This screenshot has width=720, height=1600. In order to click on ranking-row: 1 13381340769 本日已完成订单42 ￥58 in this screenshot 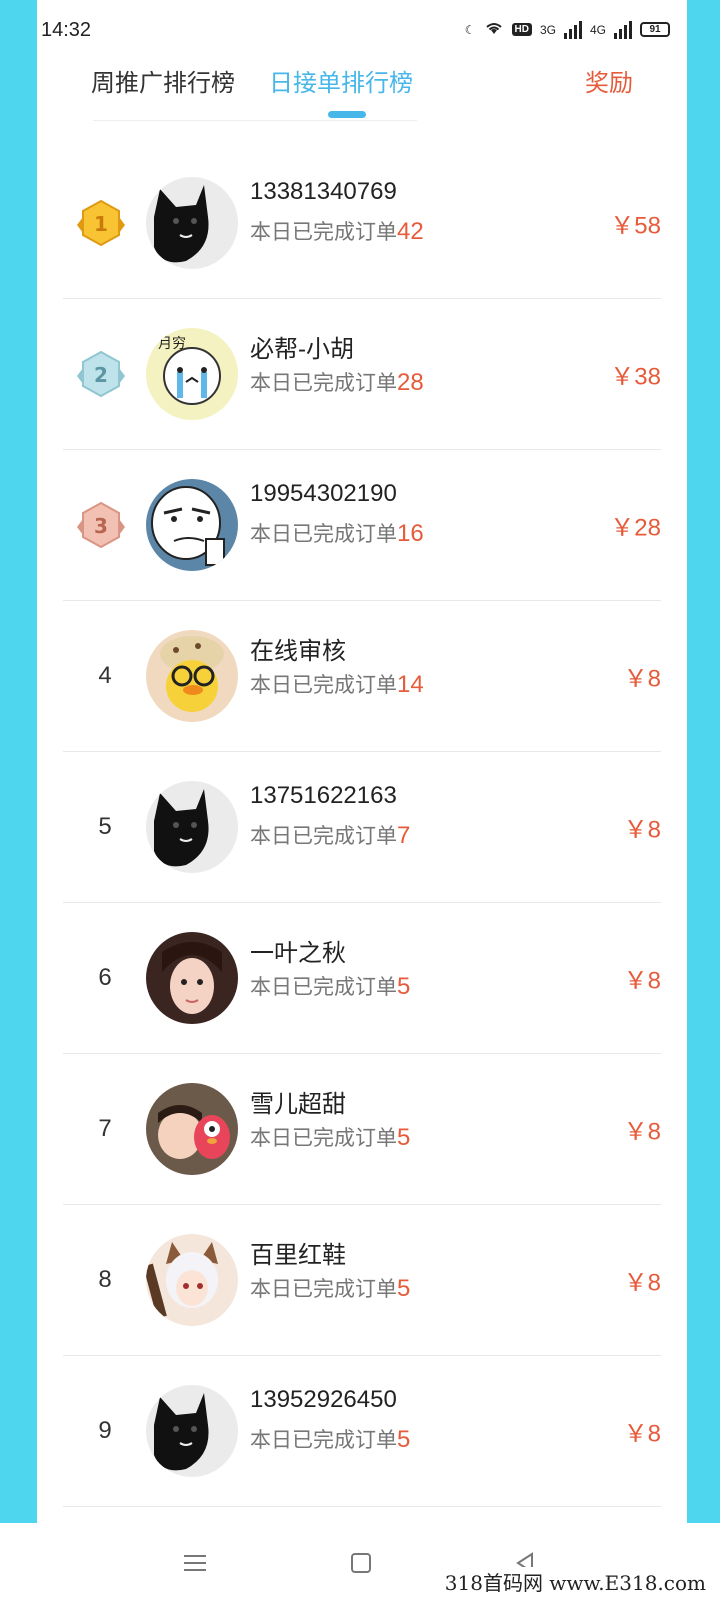, I will do `click(362, 223)`.